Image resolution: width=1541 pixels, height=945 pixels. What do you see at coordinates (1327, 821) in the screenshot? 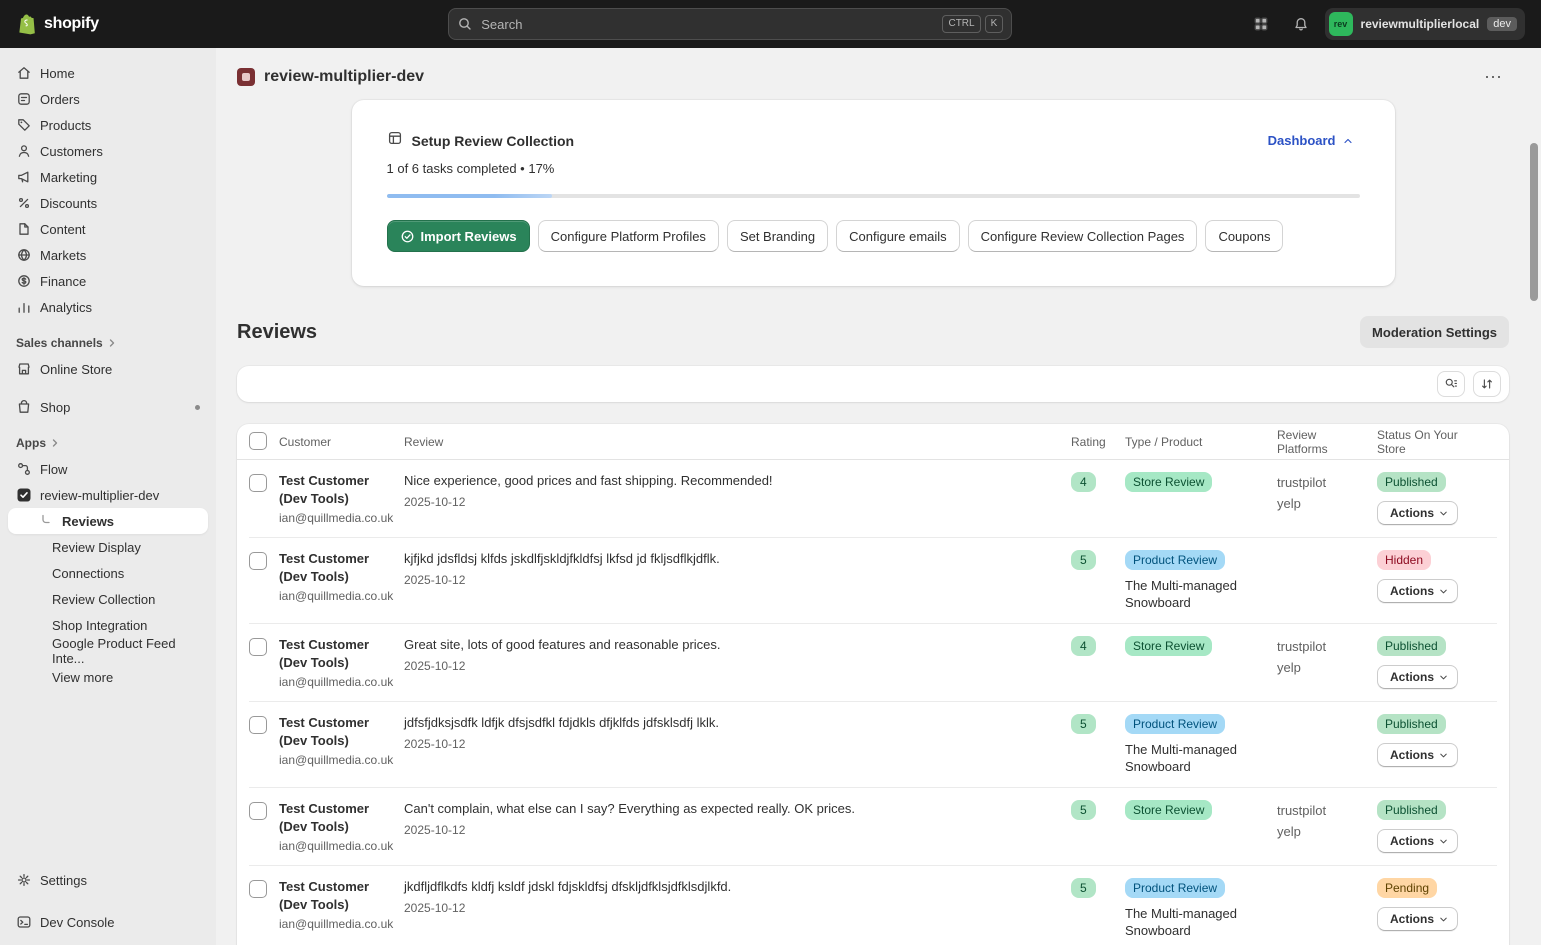
I see `review-platforms-list: trustpilot yelp` at bounding box center [1327, 821].